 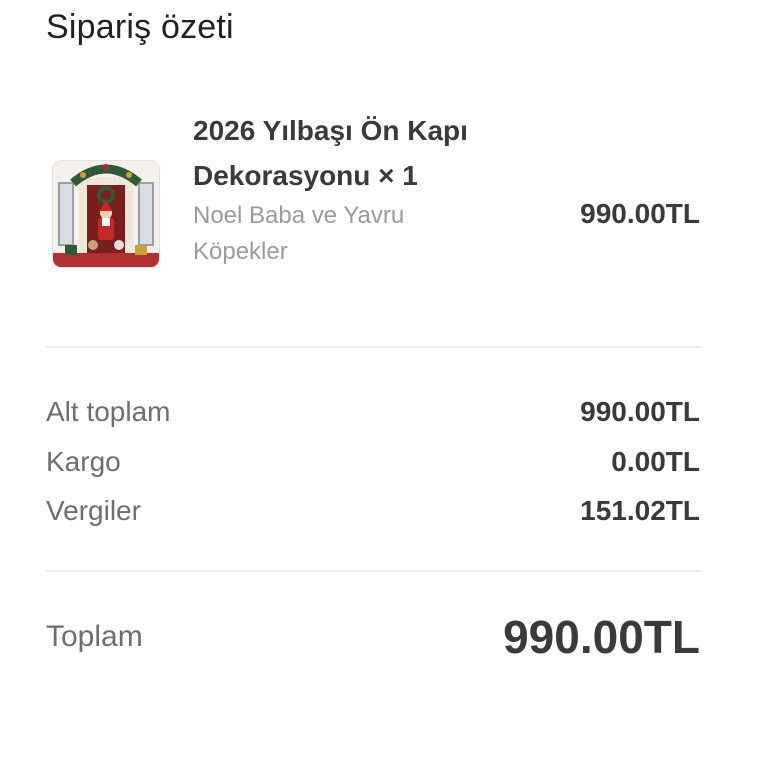 What do you see at coordinates (374, 515) in the screenshot?
I see `taxes-row: Vergiler 151.02TL` at bounding box center [374, 515].